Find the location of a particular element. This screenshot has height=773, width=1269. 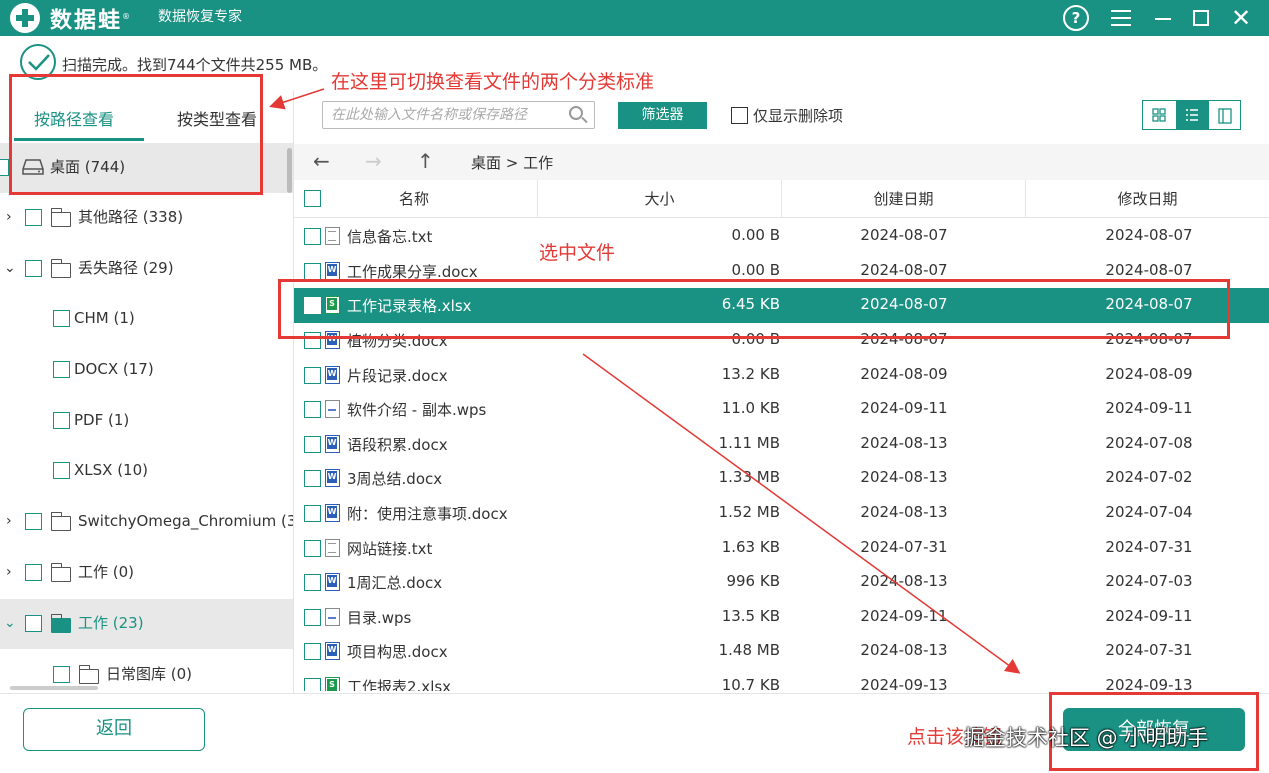

table-row: 语段积累.docx 1.11 MB 2024-08-13 2024-07-08 is located at coordinates (781, 444).